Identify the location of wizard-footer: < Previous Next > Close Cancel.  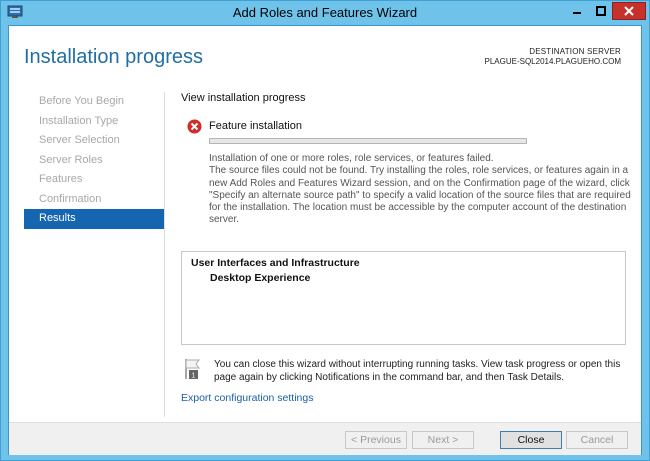
(325, 438).